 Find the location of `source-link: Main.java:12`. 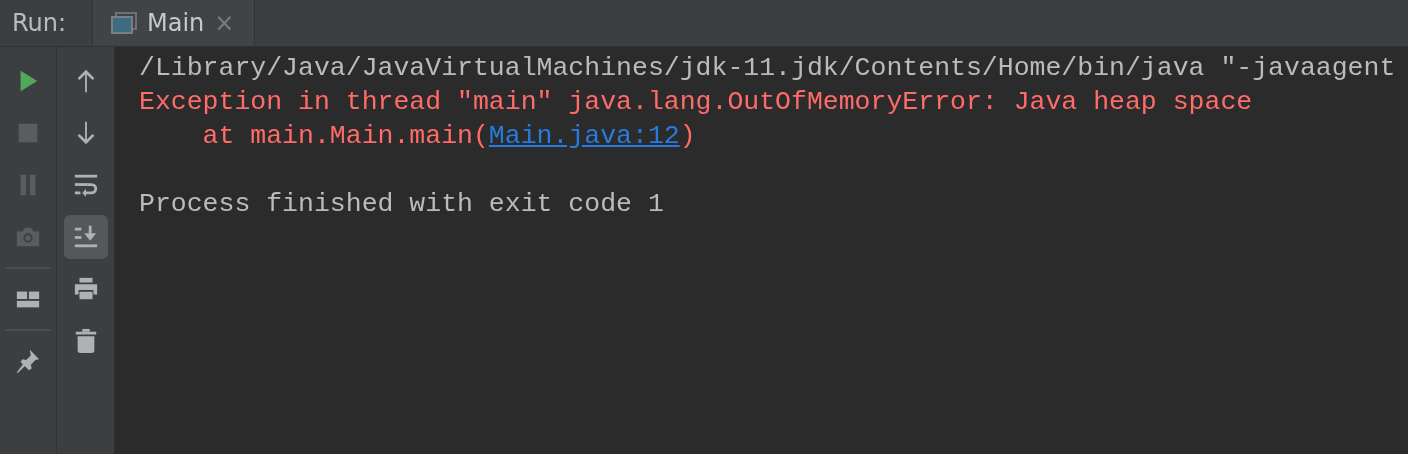

source-link: Main.java:12 is located at coordinates (584, 136).